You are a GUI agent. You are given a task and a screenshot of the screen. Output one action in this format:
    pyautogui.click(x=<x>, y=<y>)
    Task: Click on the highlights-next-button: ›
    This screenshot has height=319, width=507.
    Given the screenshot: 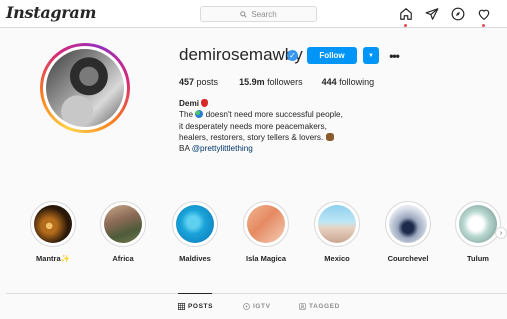 What is the action you would take?
    pyautogui.click(x=501, y=233)
    